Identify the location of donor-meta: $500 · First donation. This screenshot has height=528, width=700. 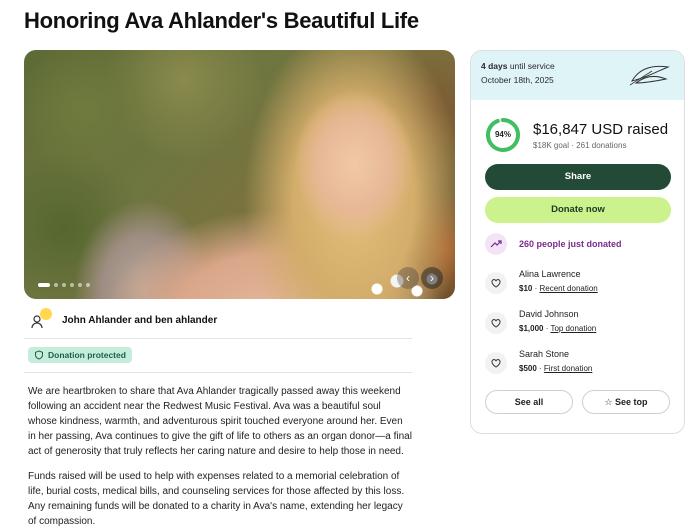
(556, 368).